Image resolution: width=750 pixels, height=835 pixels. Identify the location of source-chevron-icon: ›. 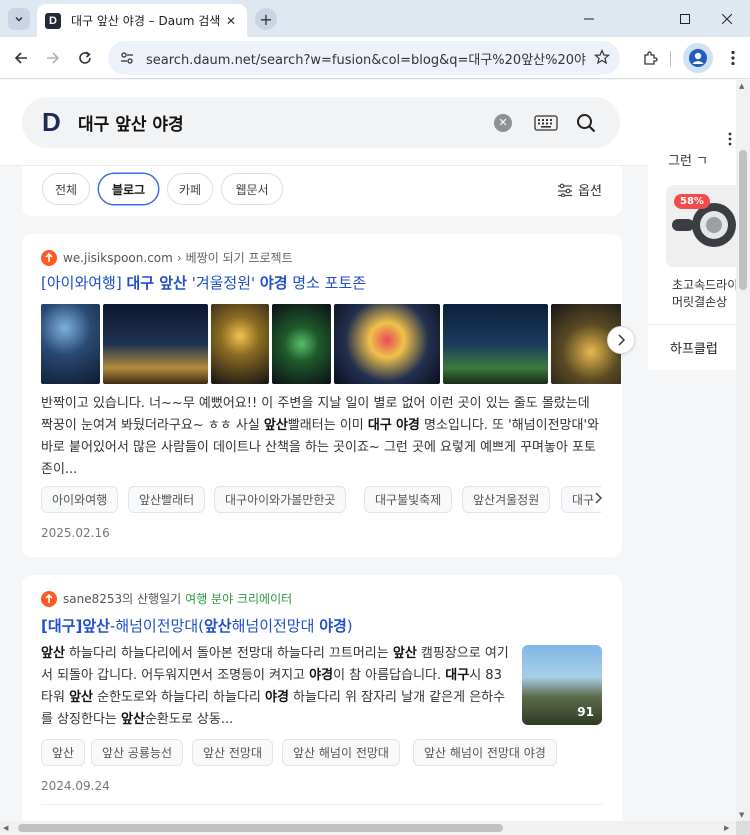
(179, 257).